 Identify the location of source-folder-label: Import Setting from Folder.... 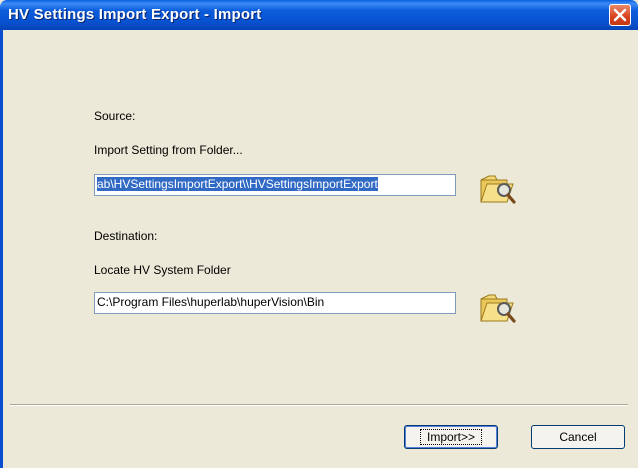
(168, 150).